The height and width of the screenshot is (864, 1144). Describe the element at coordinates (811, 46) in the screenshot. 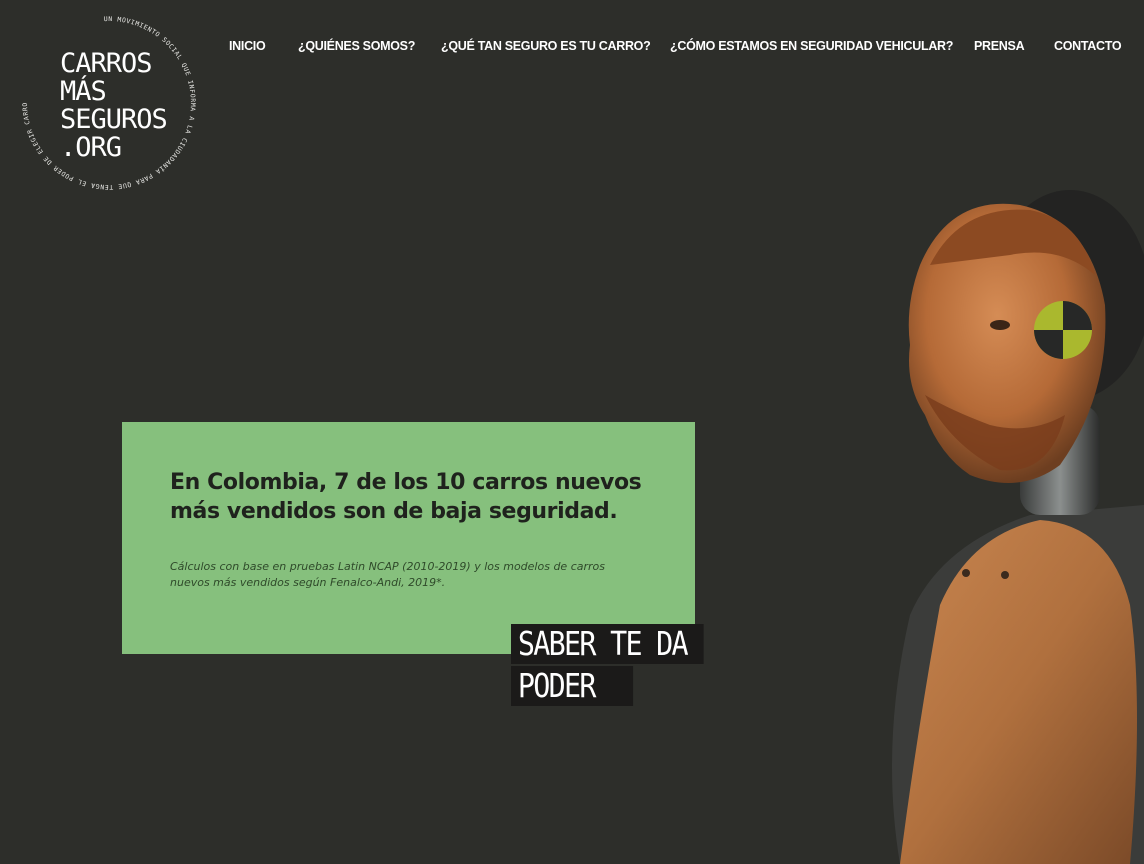

I see `nav-item-como-estamos: ¿CÓMO ESTAMOS EN SEGURIDAD VEHICULAR?` at that location.